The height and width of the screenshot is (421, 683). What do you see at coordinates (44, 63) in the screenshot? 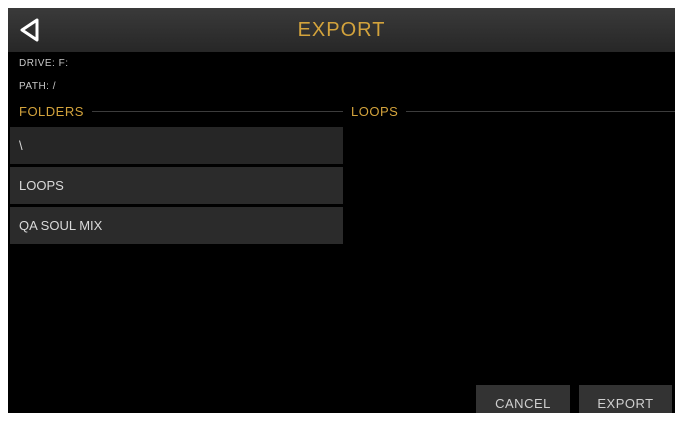
I see `drive-label: DRIVE: F:` at bounding box center [44, 63].